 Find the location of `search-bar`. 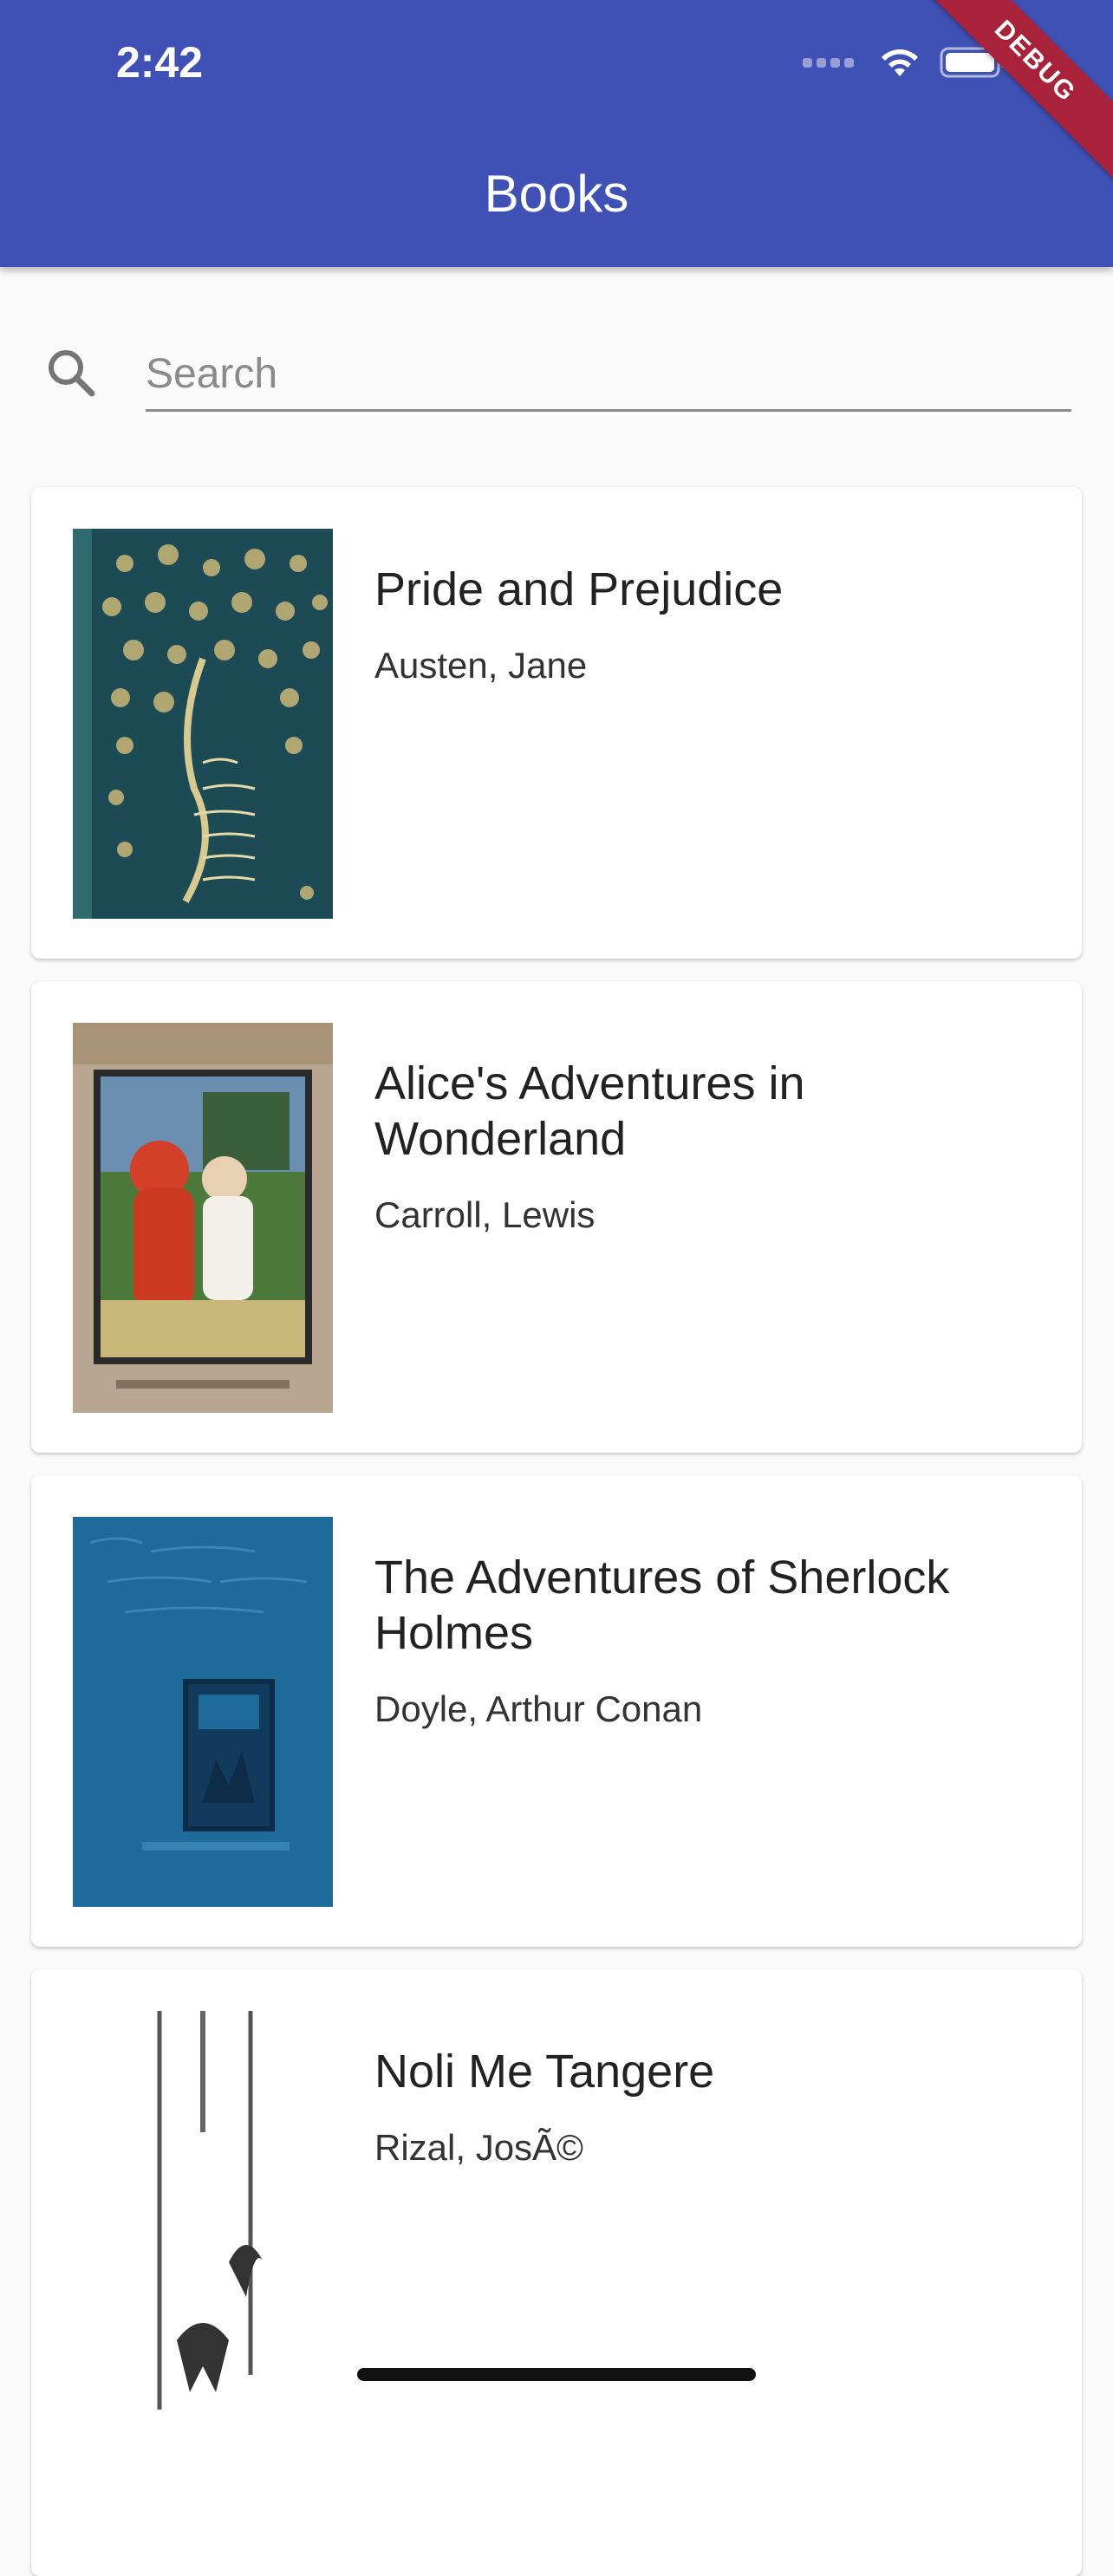

search-bar is located at coordinates (556, 363).